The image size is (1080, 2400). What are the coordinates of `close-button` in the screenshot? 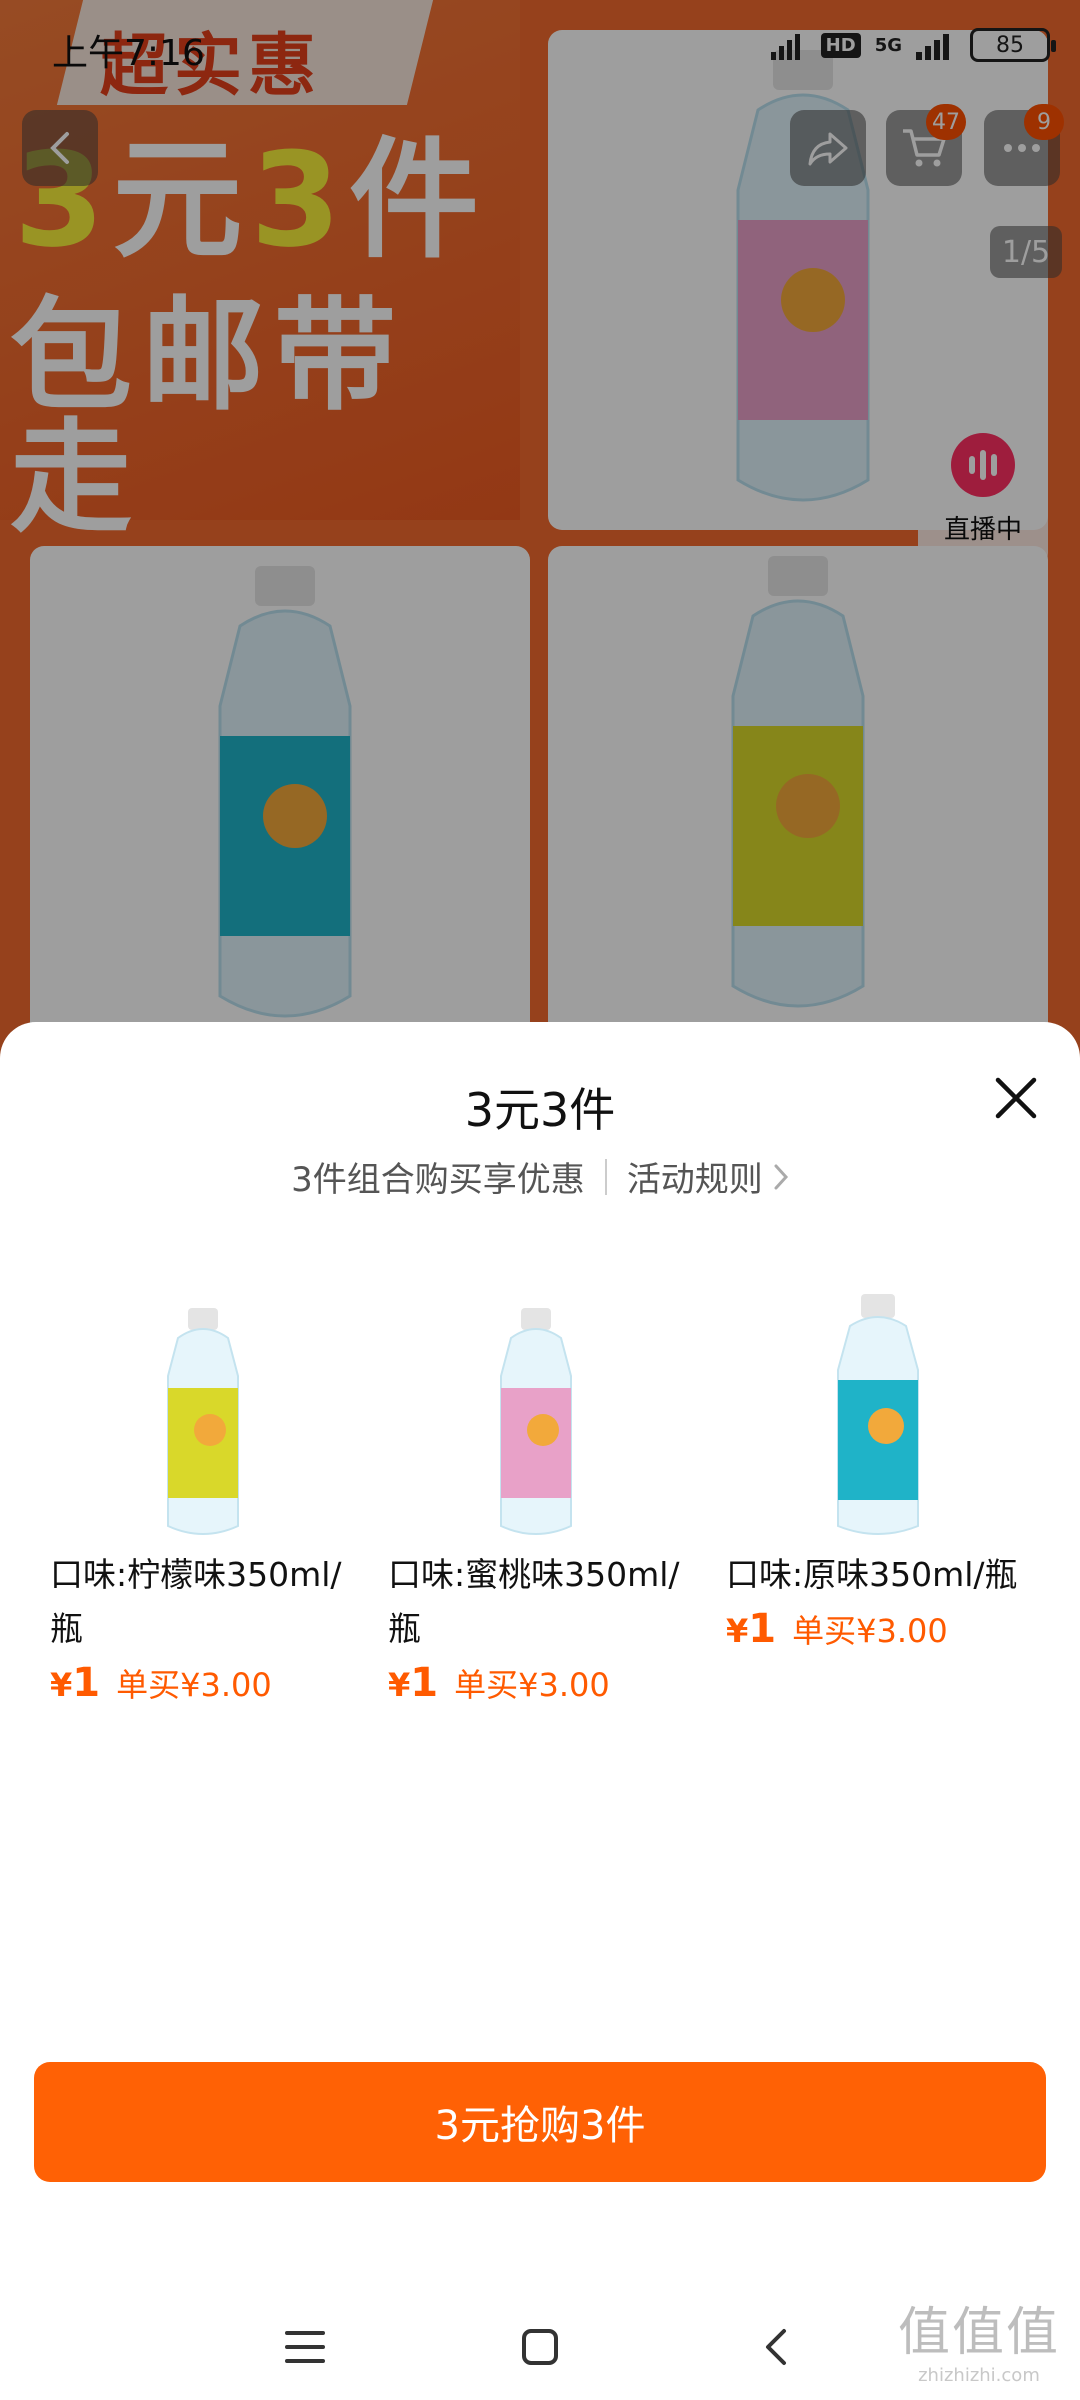 It's located at (1016, 1098).